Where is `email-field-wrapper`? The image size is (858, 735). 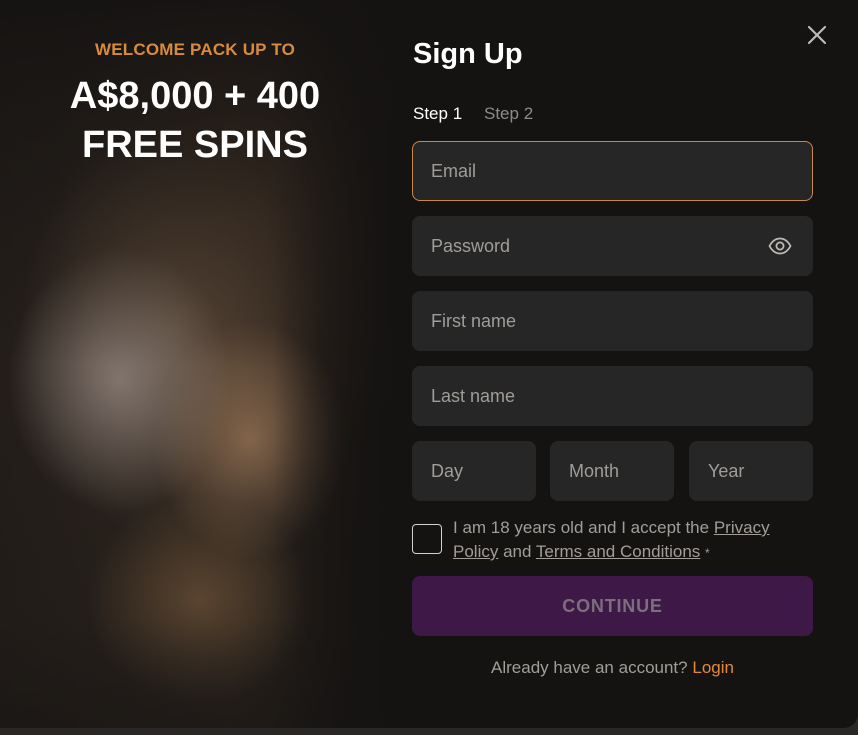 email-field-wrapper is located at coordinates (612, 171).